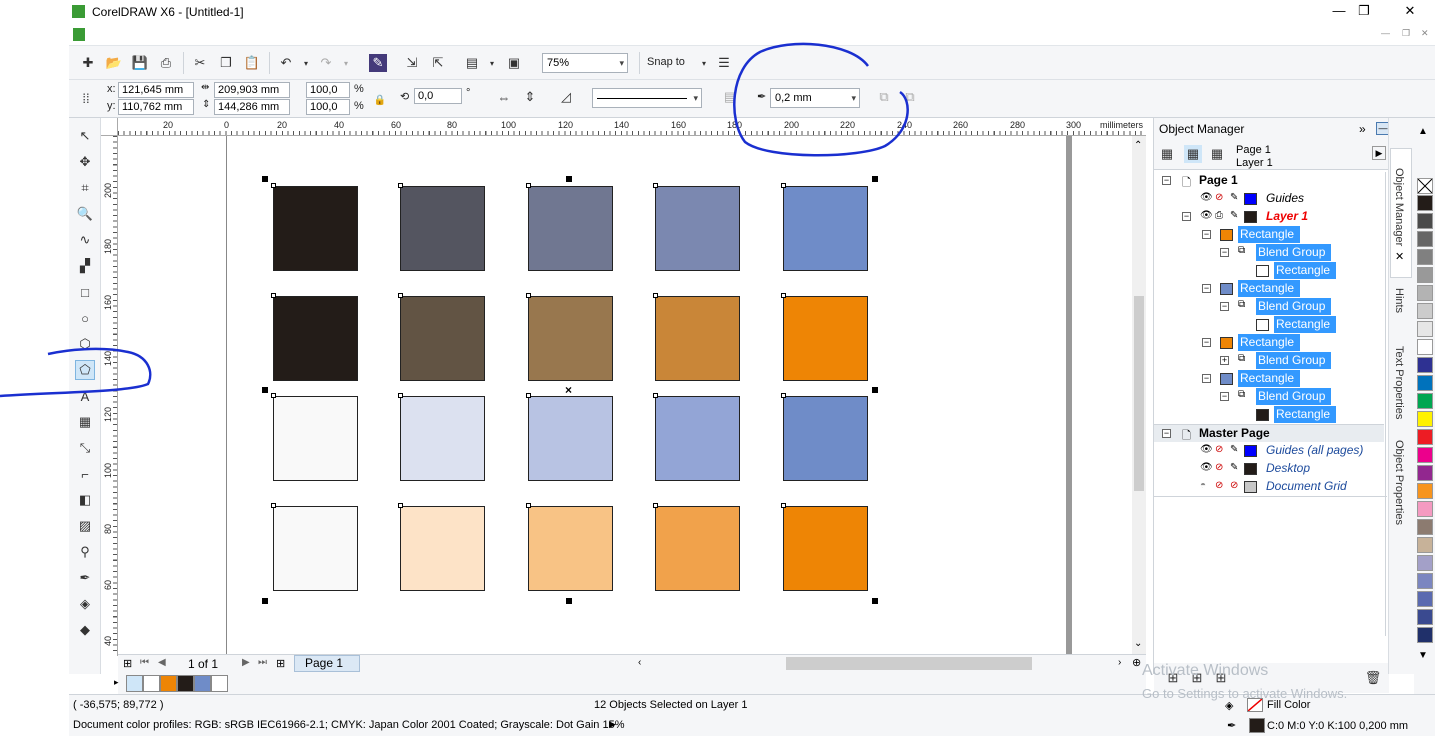  Describe the element at coordinates (1138, 145) in the screenshot. I see `scroll-up-icon: ⌃` at that location.